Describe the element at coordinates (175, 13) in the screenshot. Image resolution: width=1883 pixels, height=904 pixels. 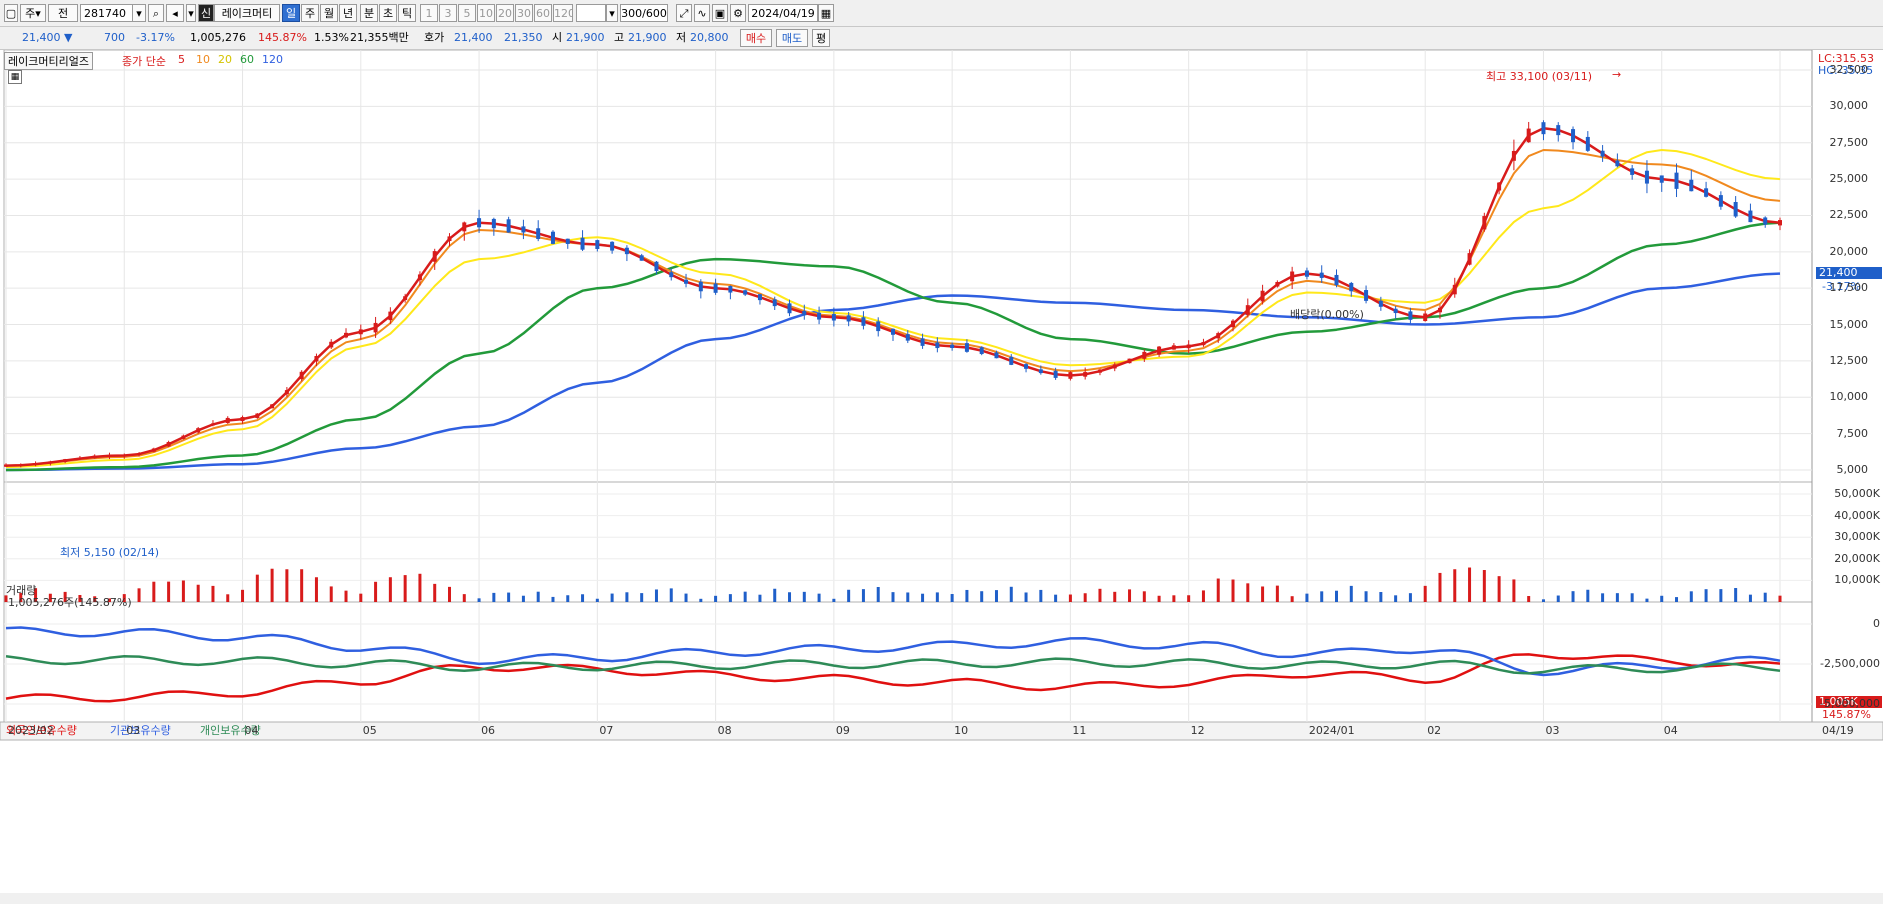
I see `speaker-icon: ◂` at that location.